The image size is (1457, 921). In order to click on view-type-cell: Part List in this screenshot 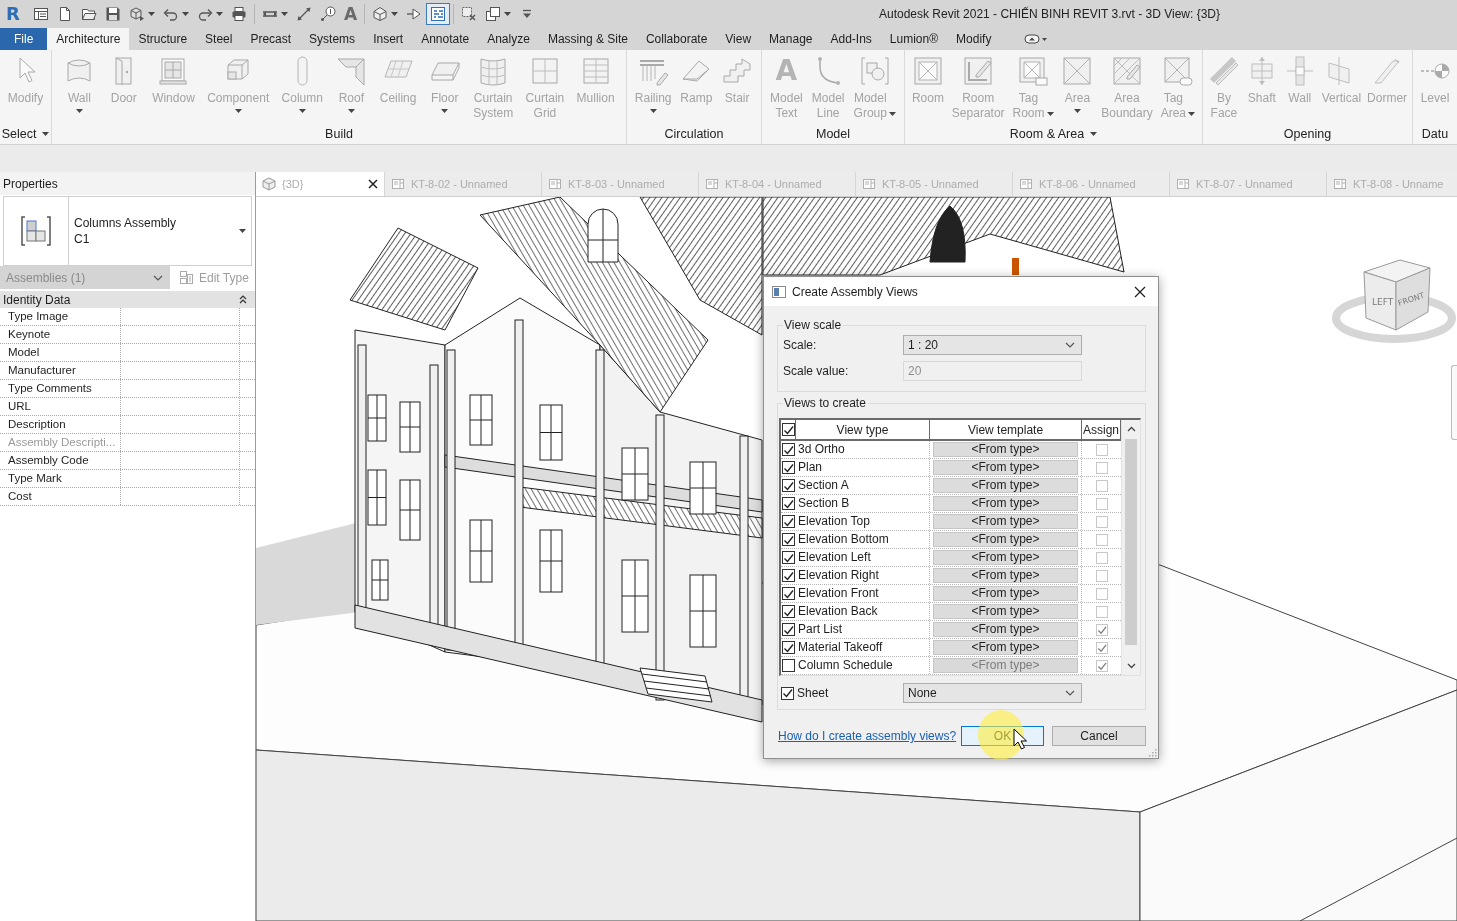, I will do `click(863, 629)`.